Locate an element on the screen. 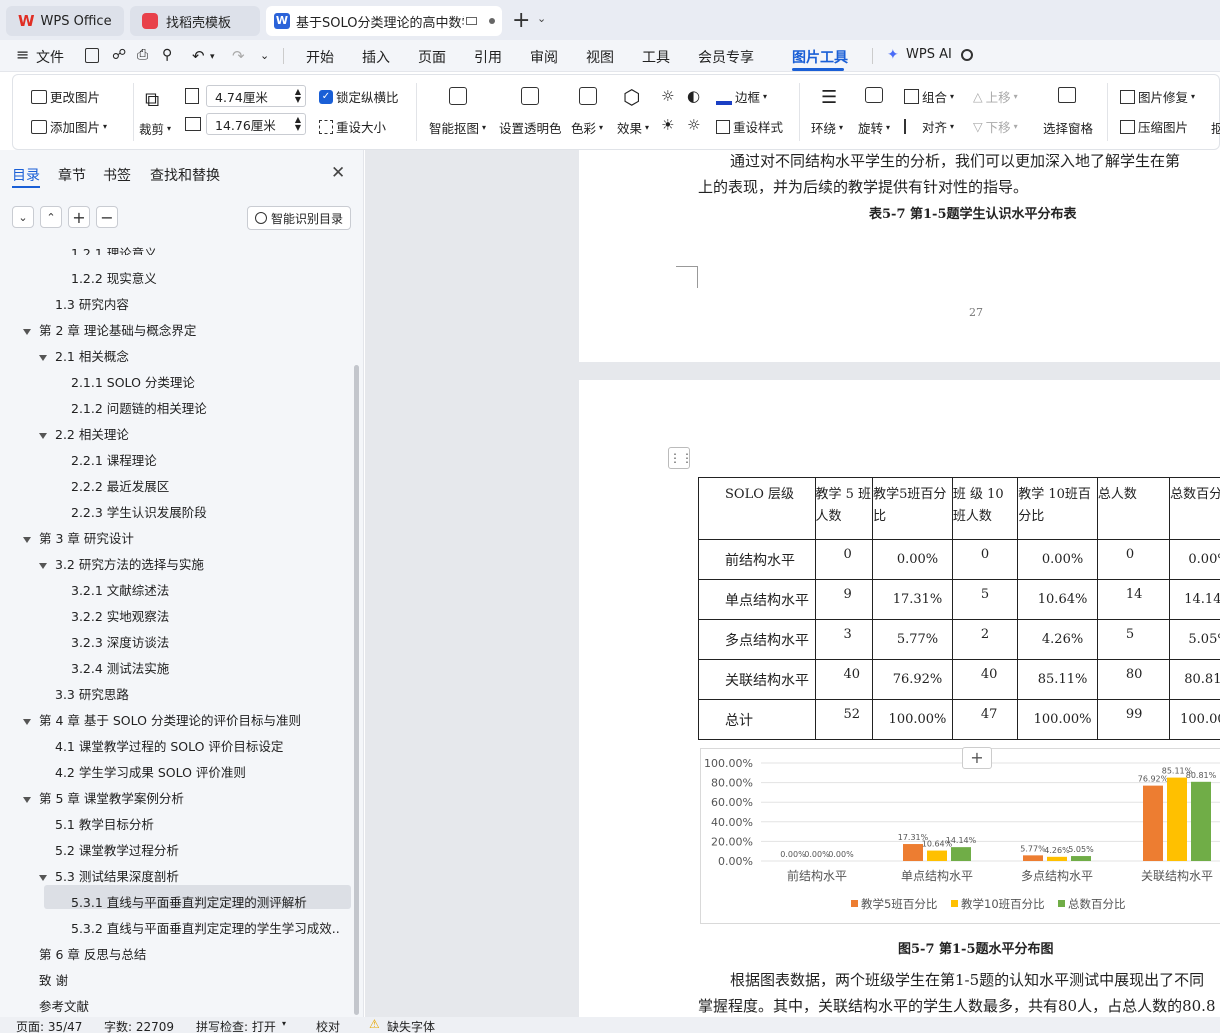  menu-insert: 插入 is located at coordinates (376, 57).